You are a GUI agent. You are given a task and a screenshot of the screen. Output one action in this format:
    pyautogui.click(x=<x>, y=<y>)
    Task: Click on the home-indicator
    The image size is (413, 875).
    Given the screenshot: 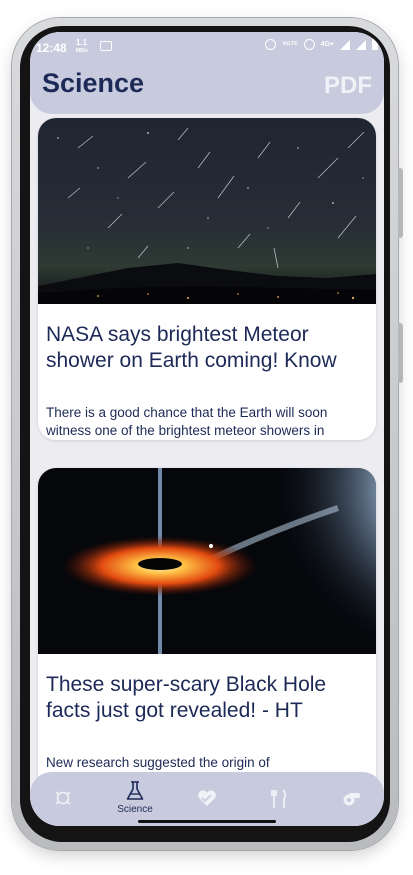 What is the action you would take?
    pyautogui.click(x=207, y=821)
    